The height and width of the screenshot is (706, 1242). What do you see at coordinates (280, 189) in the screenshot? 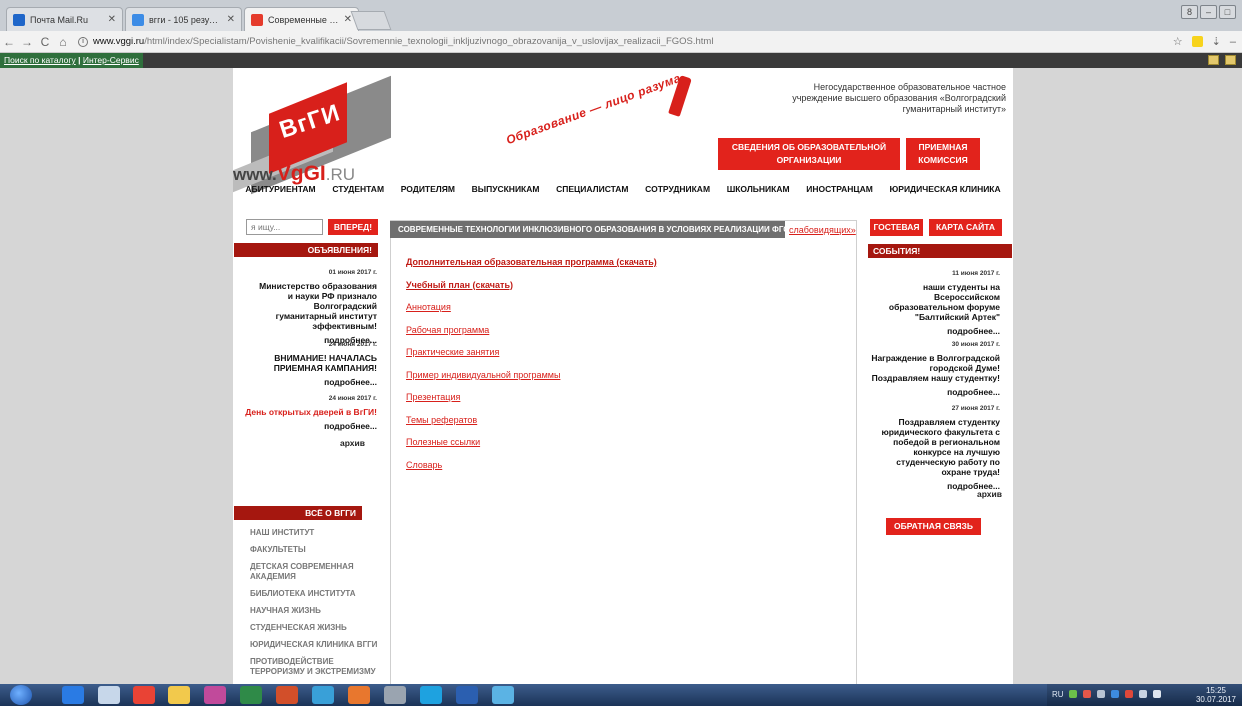
I see `nav-applicants: Абитуриентам` at bounding box center [280, 189].